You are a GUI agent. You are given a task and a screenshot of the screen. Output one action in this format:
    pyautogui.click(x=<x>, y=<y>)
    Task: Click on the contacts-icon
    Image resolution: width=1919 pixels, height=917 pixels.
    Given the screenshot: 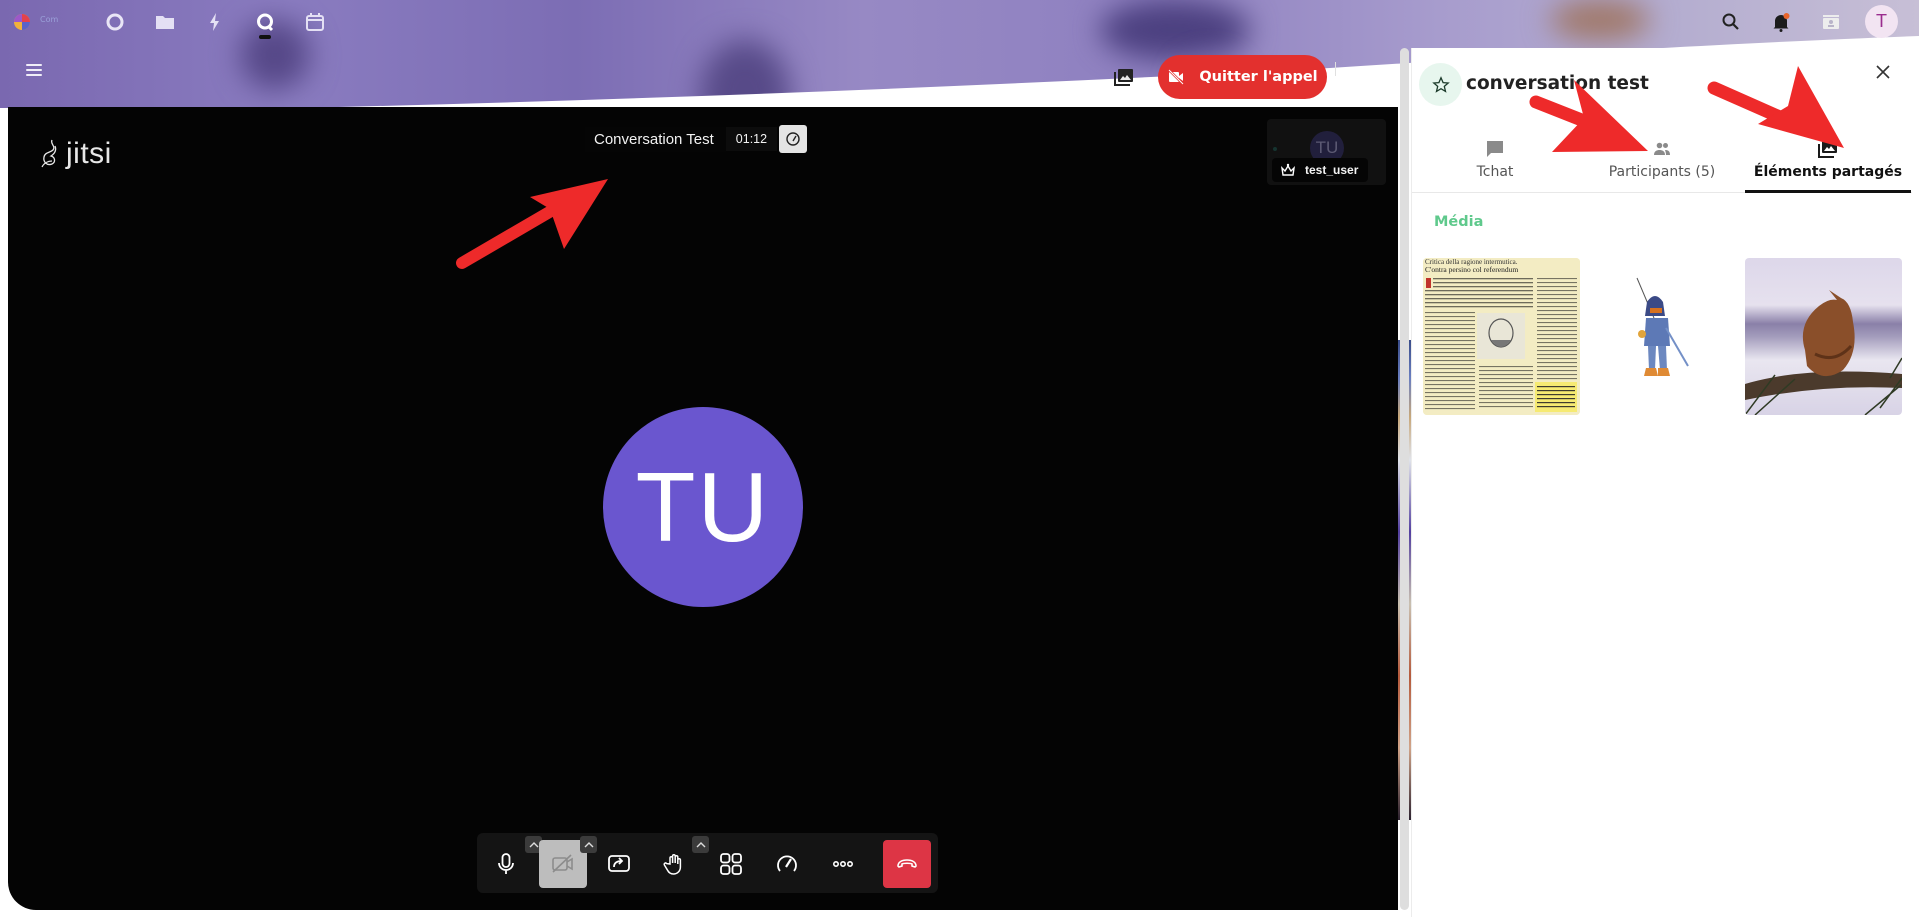 What is the action you would take?
    pyautogui.click(x=1831, y=22)
    